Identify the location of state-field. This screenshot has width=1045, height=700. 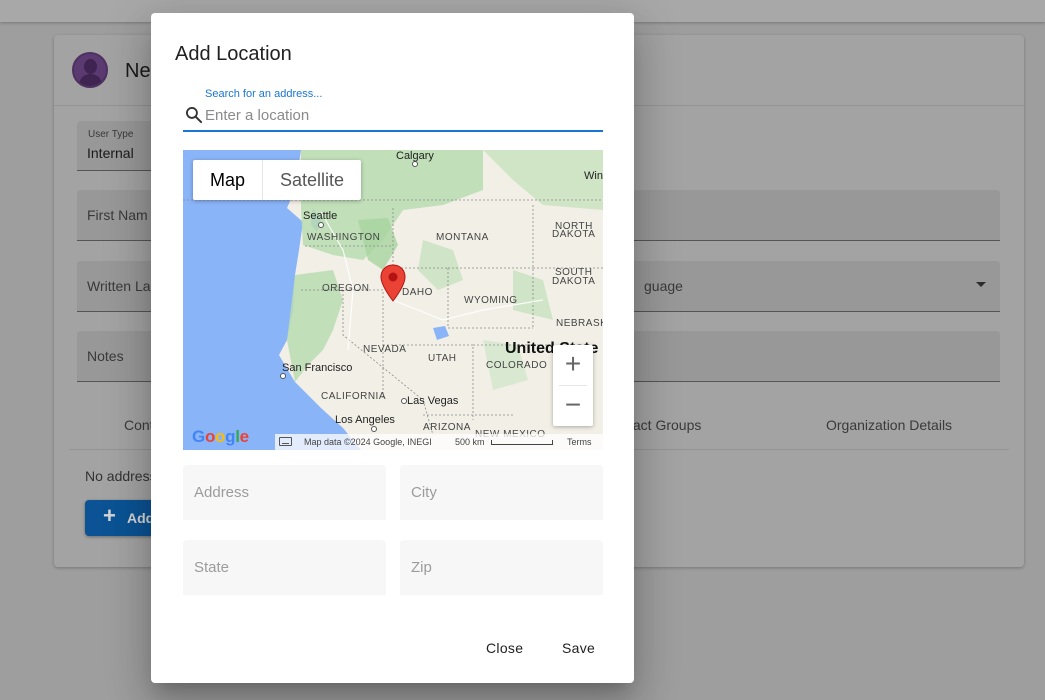
(284, 567).